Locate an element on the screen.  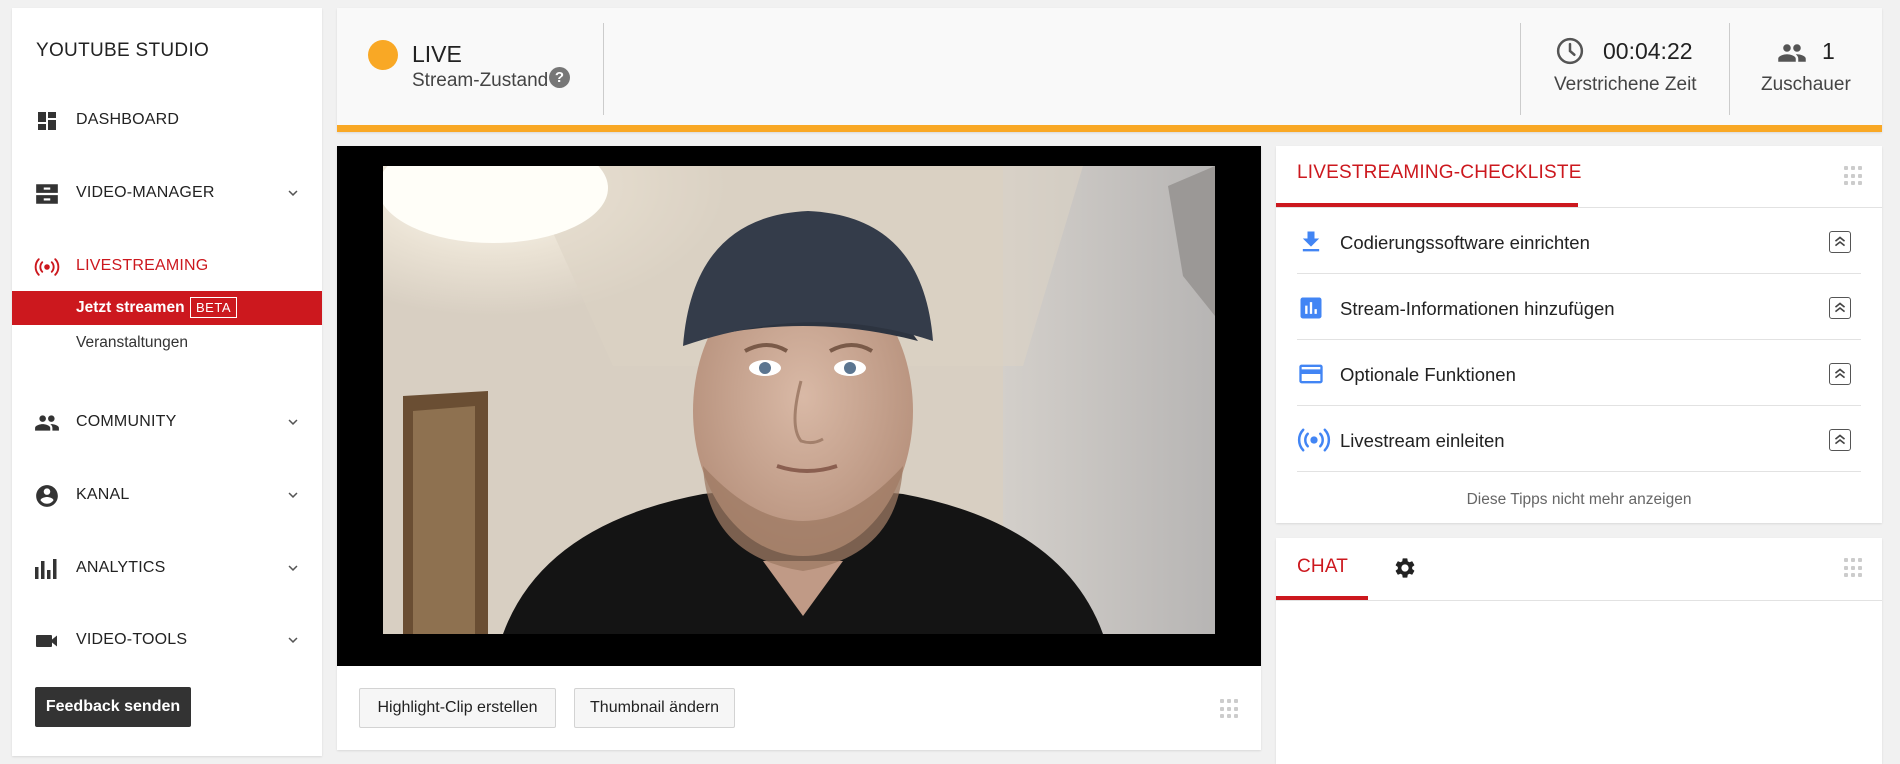
bar-chart-icon is located at coordinates (47, 569).